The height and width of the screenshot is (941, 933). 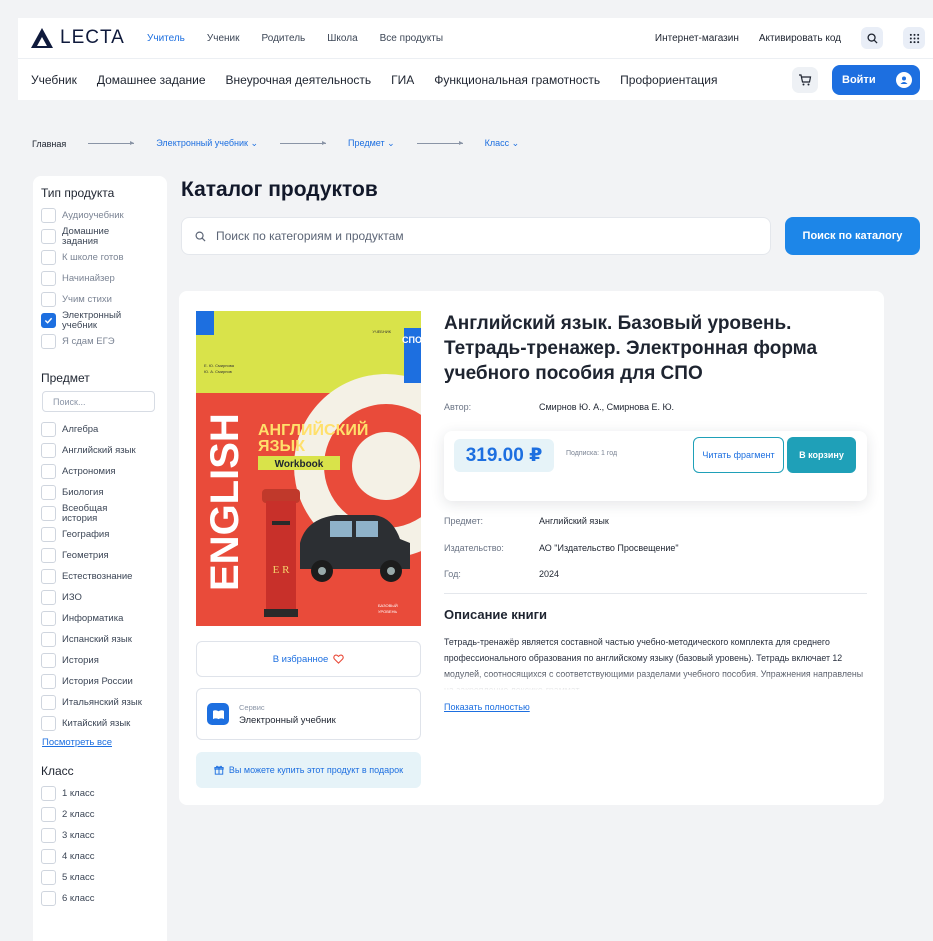 What do you see at coordinates (100, 681) in the screenshot?
I see `filter-subject-item: История России` at bounding box center [100, 681].